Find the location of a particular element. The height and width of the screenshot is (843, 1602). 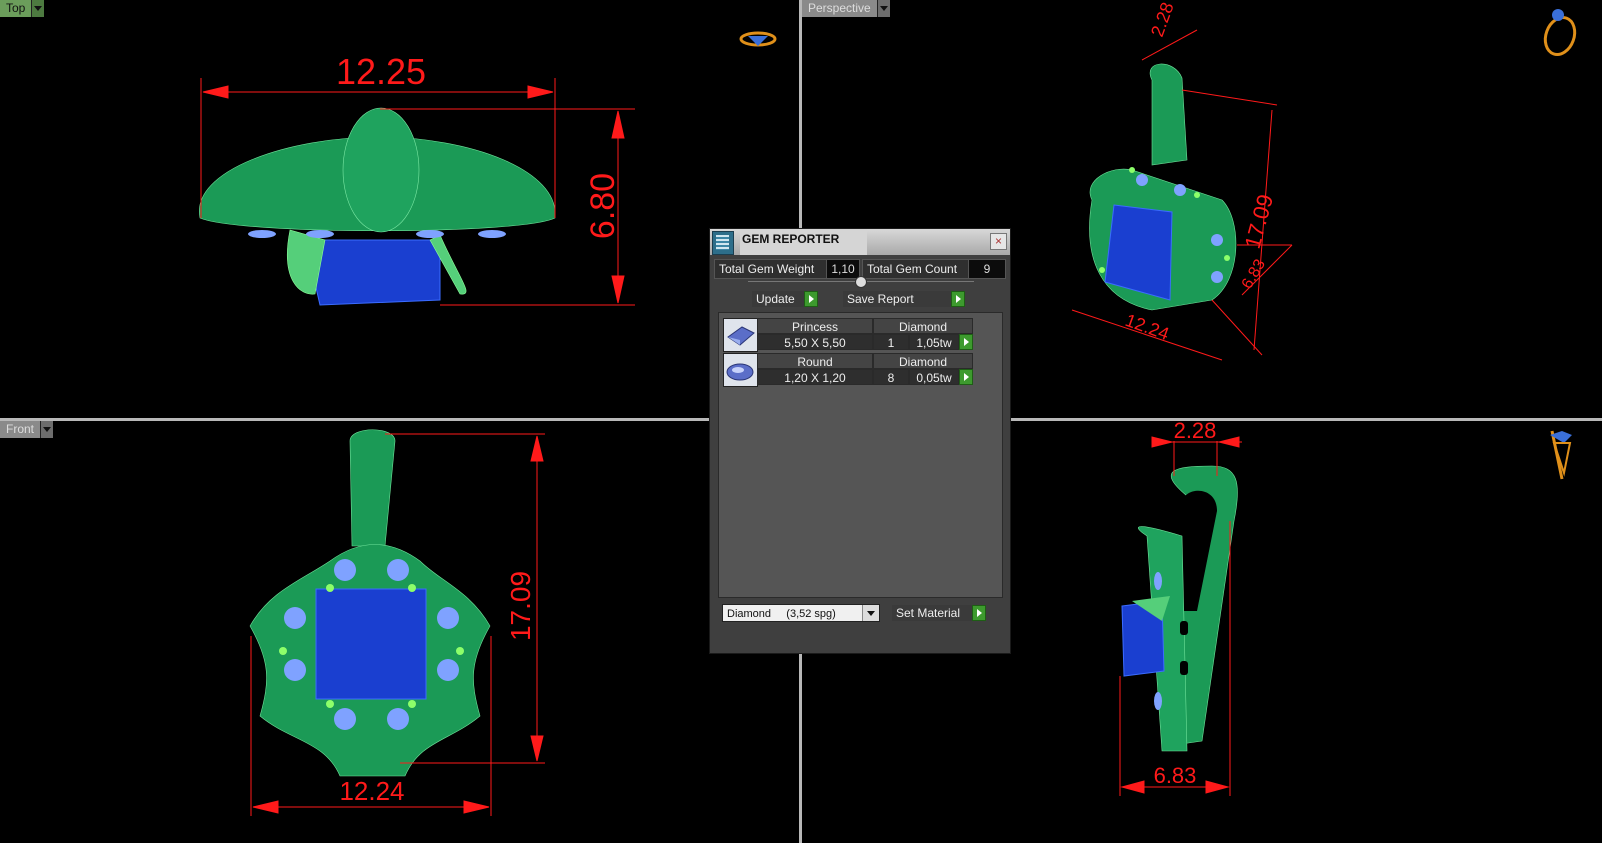

viewport-front-title: Front is located at coordinates (20, 429).